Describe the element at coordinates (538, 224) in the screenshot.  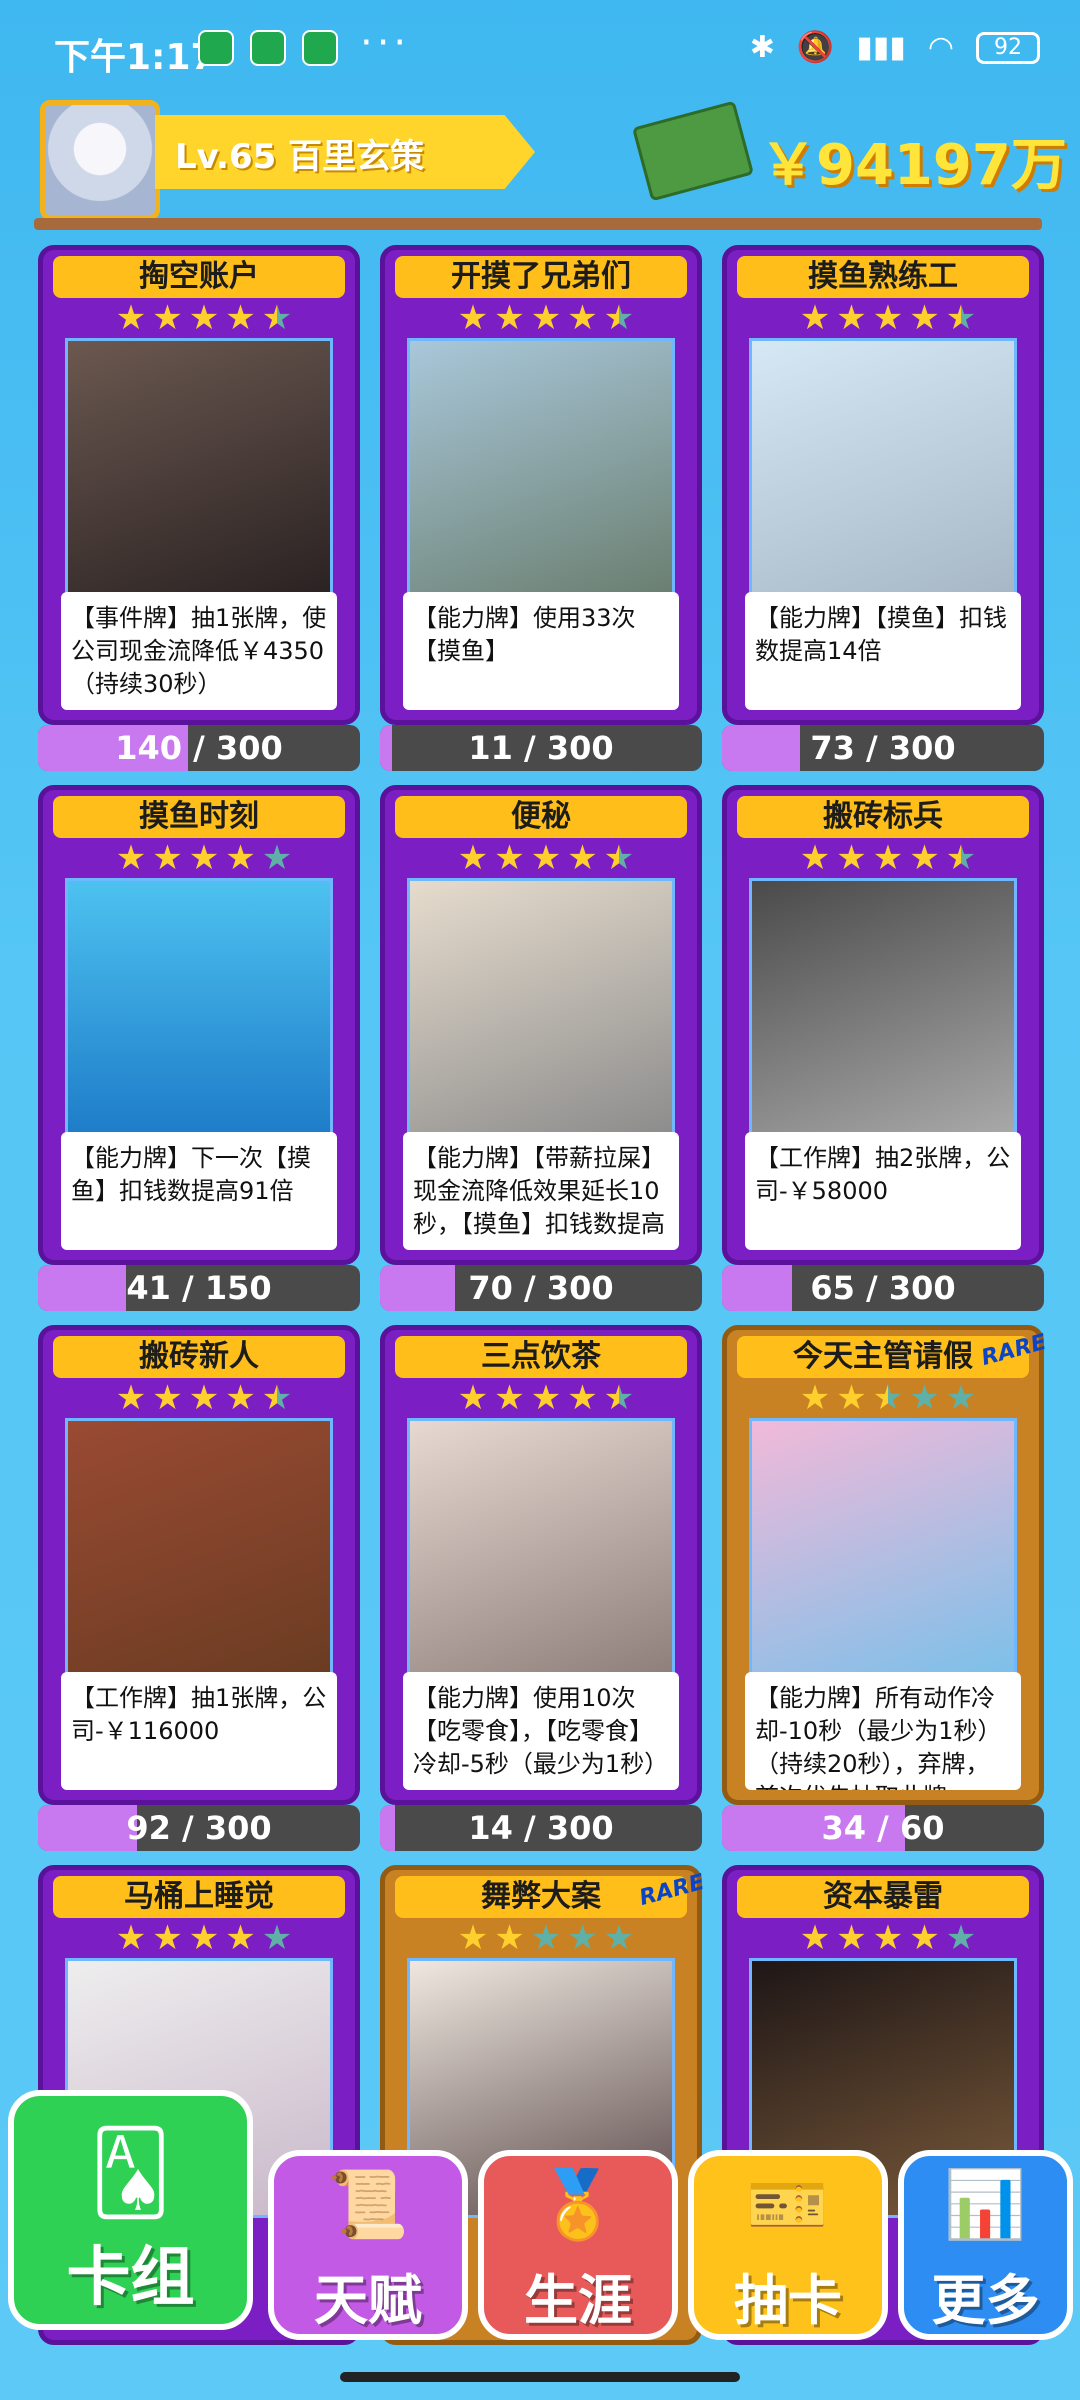
I see `header-divider` at that location.